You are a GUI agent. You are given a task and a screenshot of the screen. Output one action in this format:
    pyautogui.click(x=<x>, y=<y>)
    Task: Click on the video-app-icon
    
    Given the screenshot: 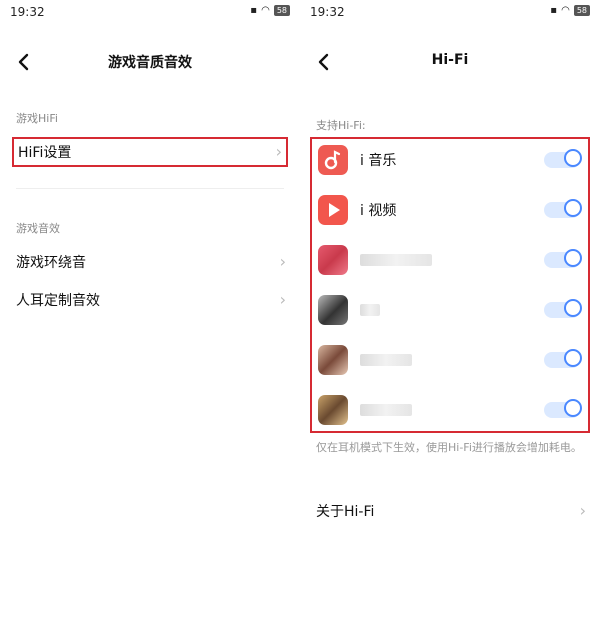 What is the action you would take?
    pyautogui.click(x=333, y=210)
    